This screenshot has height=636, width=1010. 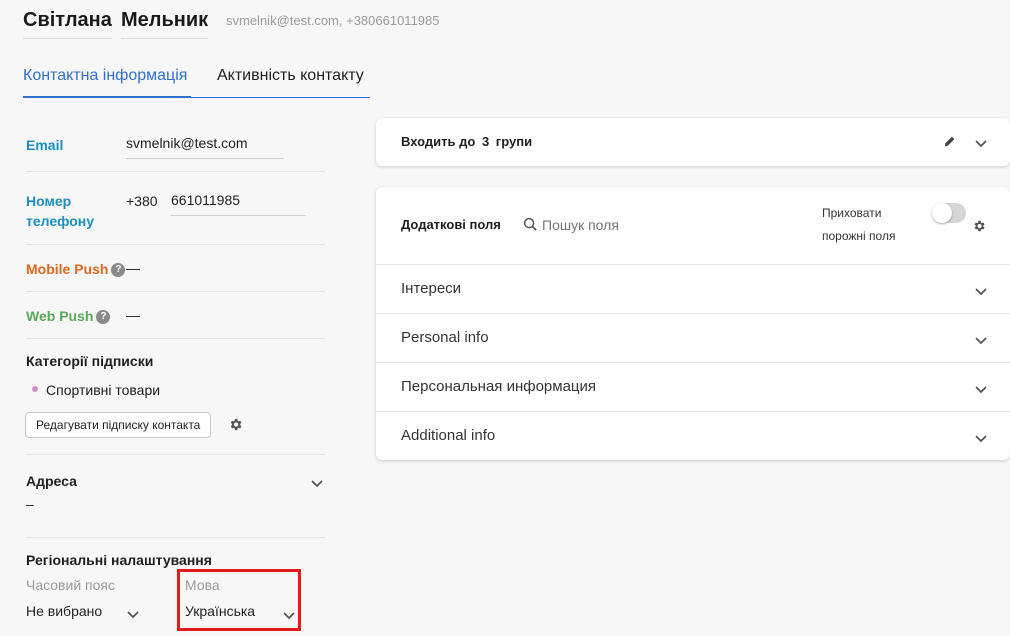 I want to click on section-interests: Інтереси, so click(x=431, y=288).